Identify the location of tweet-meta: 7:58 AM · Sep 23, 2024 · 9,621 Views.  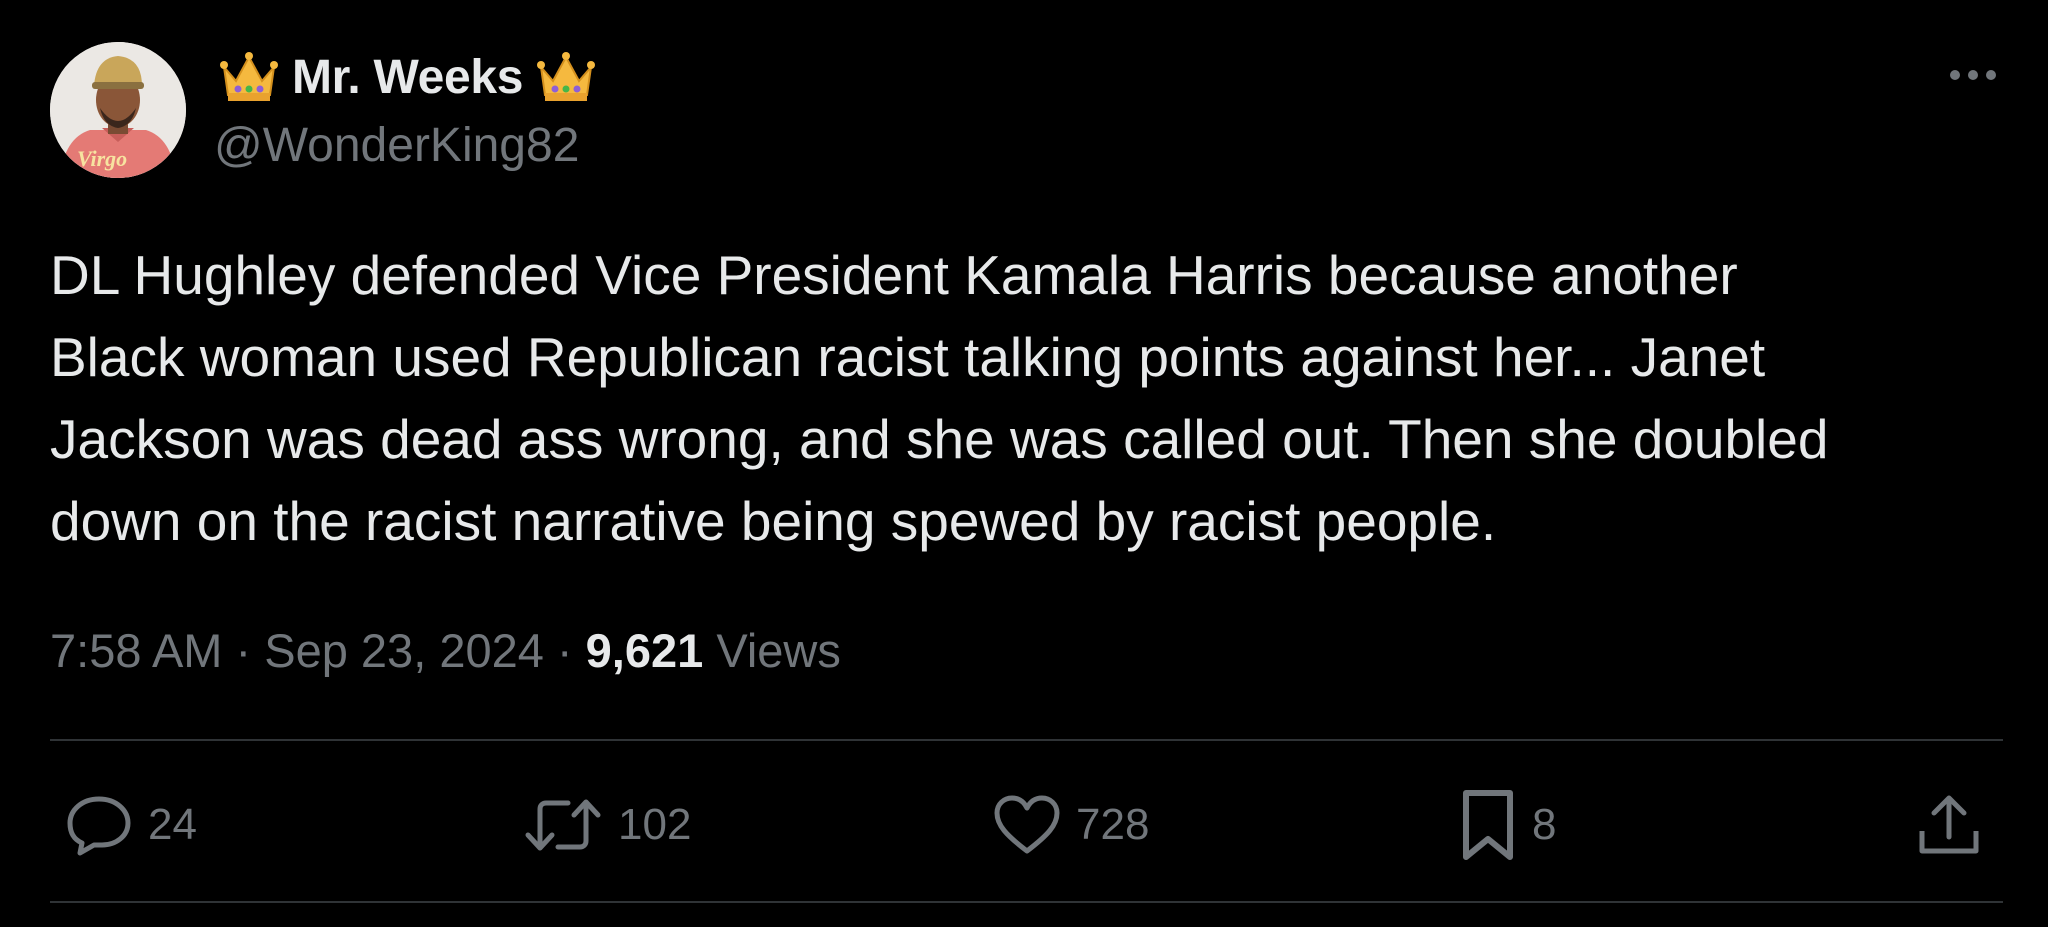
(445, 650).